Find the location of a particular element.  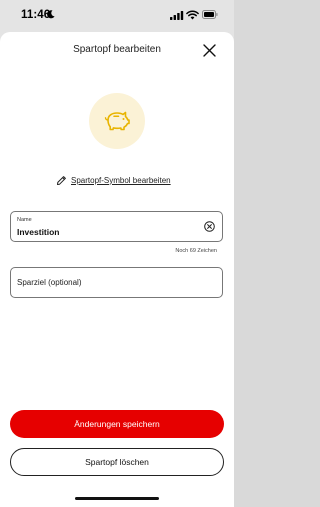

status-time: 11:46 is located at coordinates (36, 15).